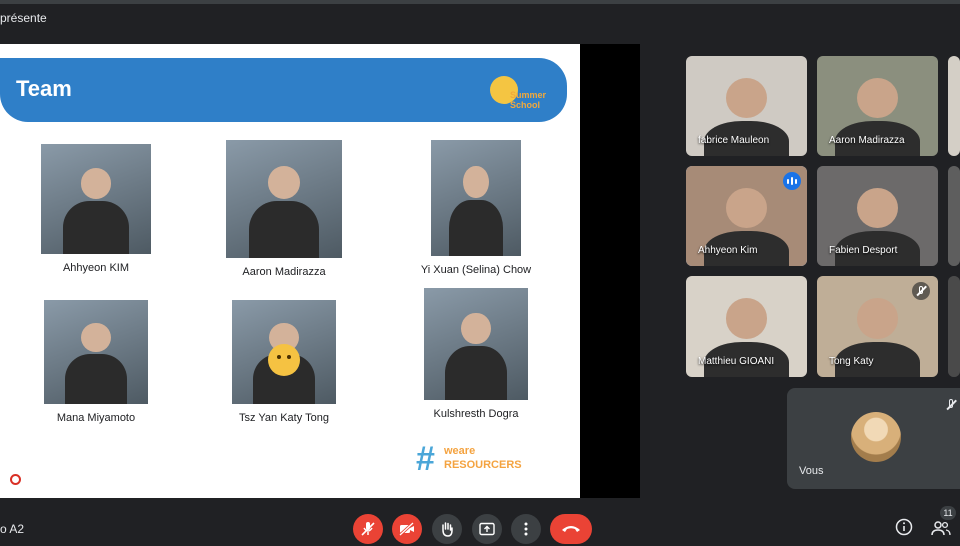 This screenshot has height=546, width=960. Describe the element at coordinates (480, 18) in the screenshot. I see `top-bar: présente` at that location.